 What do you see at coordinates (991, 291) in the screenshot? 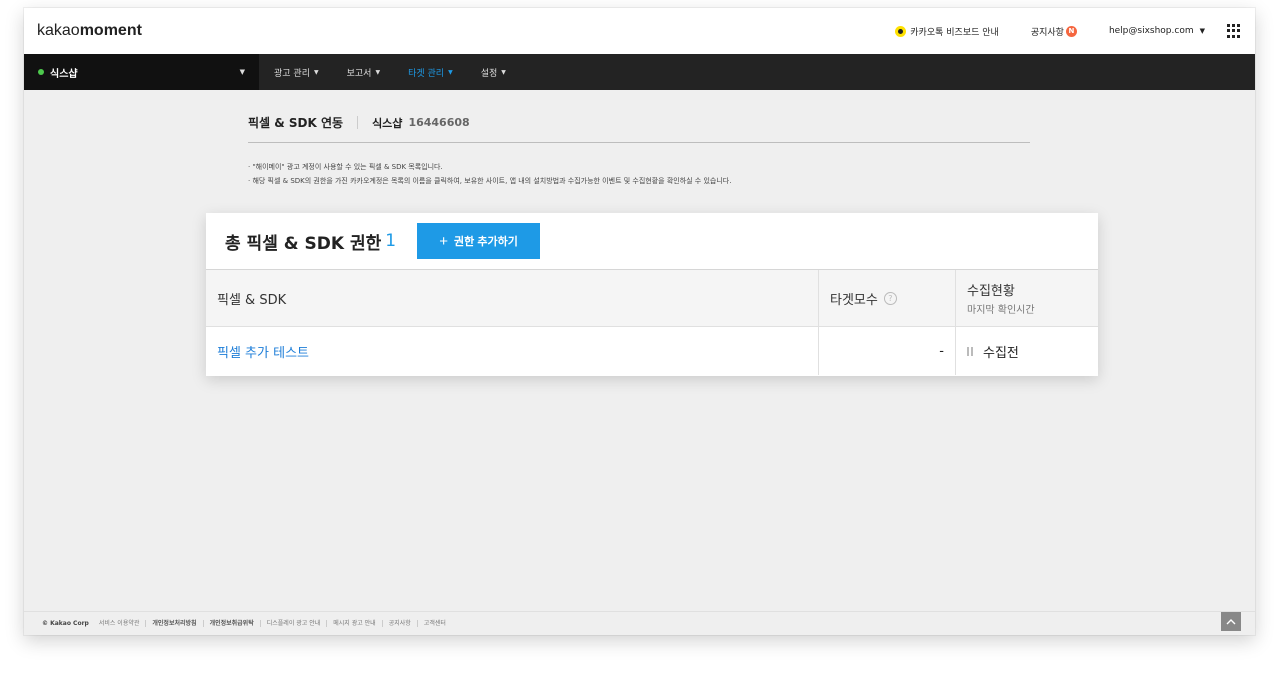
I see `column-label: 수집현황` at bounding box center [991, 291].